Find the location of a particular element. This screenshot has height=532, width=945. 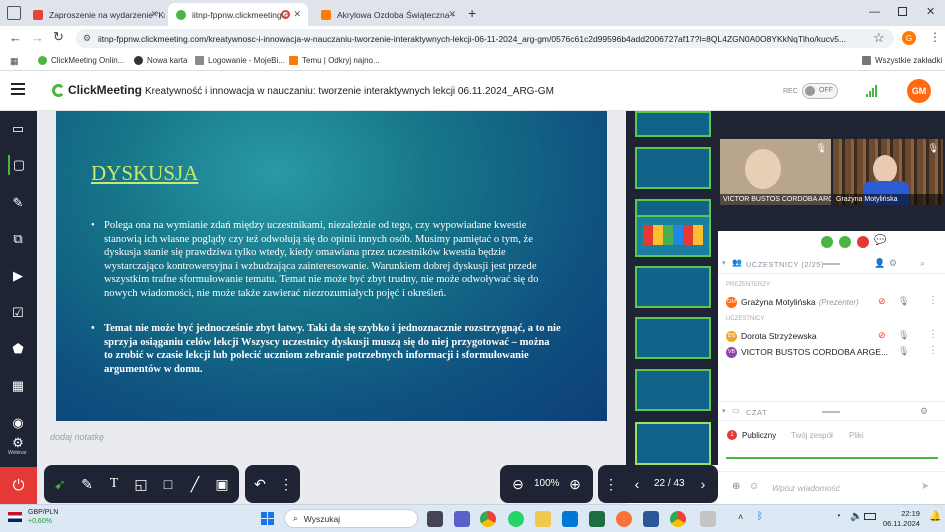

sticky-note-icon: ◱ is located at coordinates (141, 484).